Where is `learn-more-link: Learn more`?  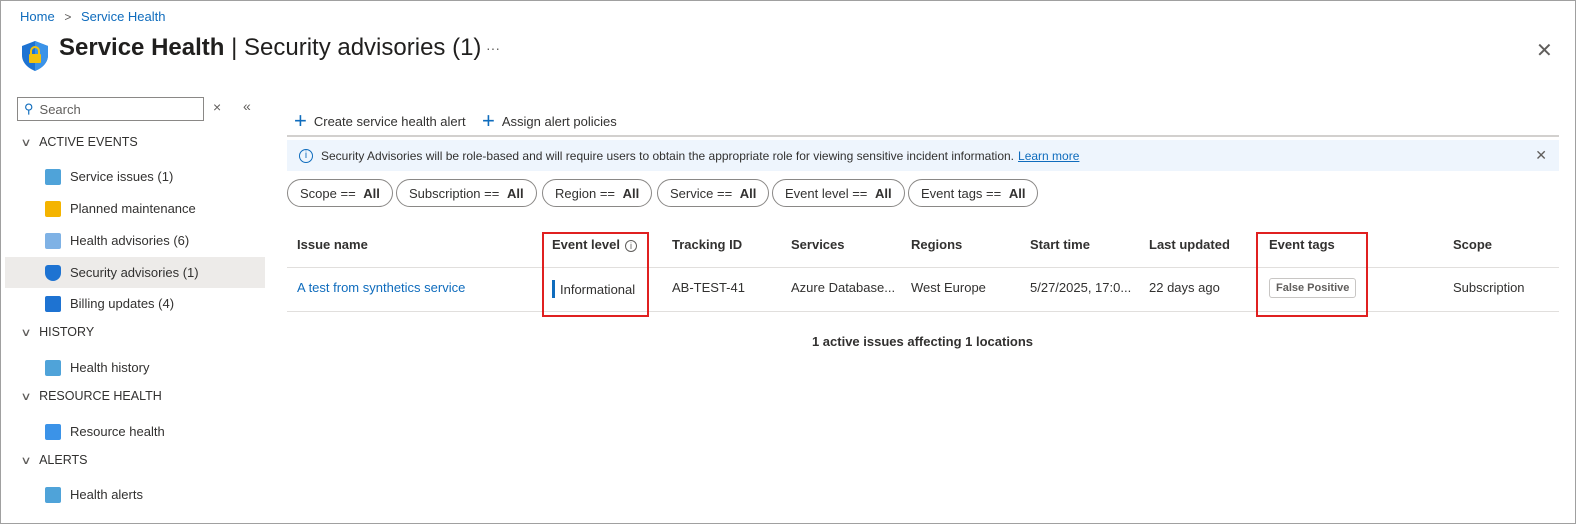 learn-more-link: Learn more is located at coordinates (1048, 156).